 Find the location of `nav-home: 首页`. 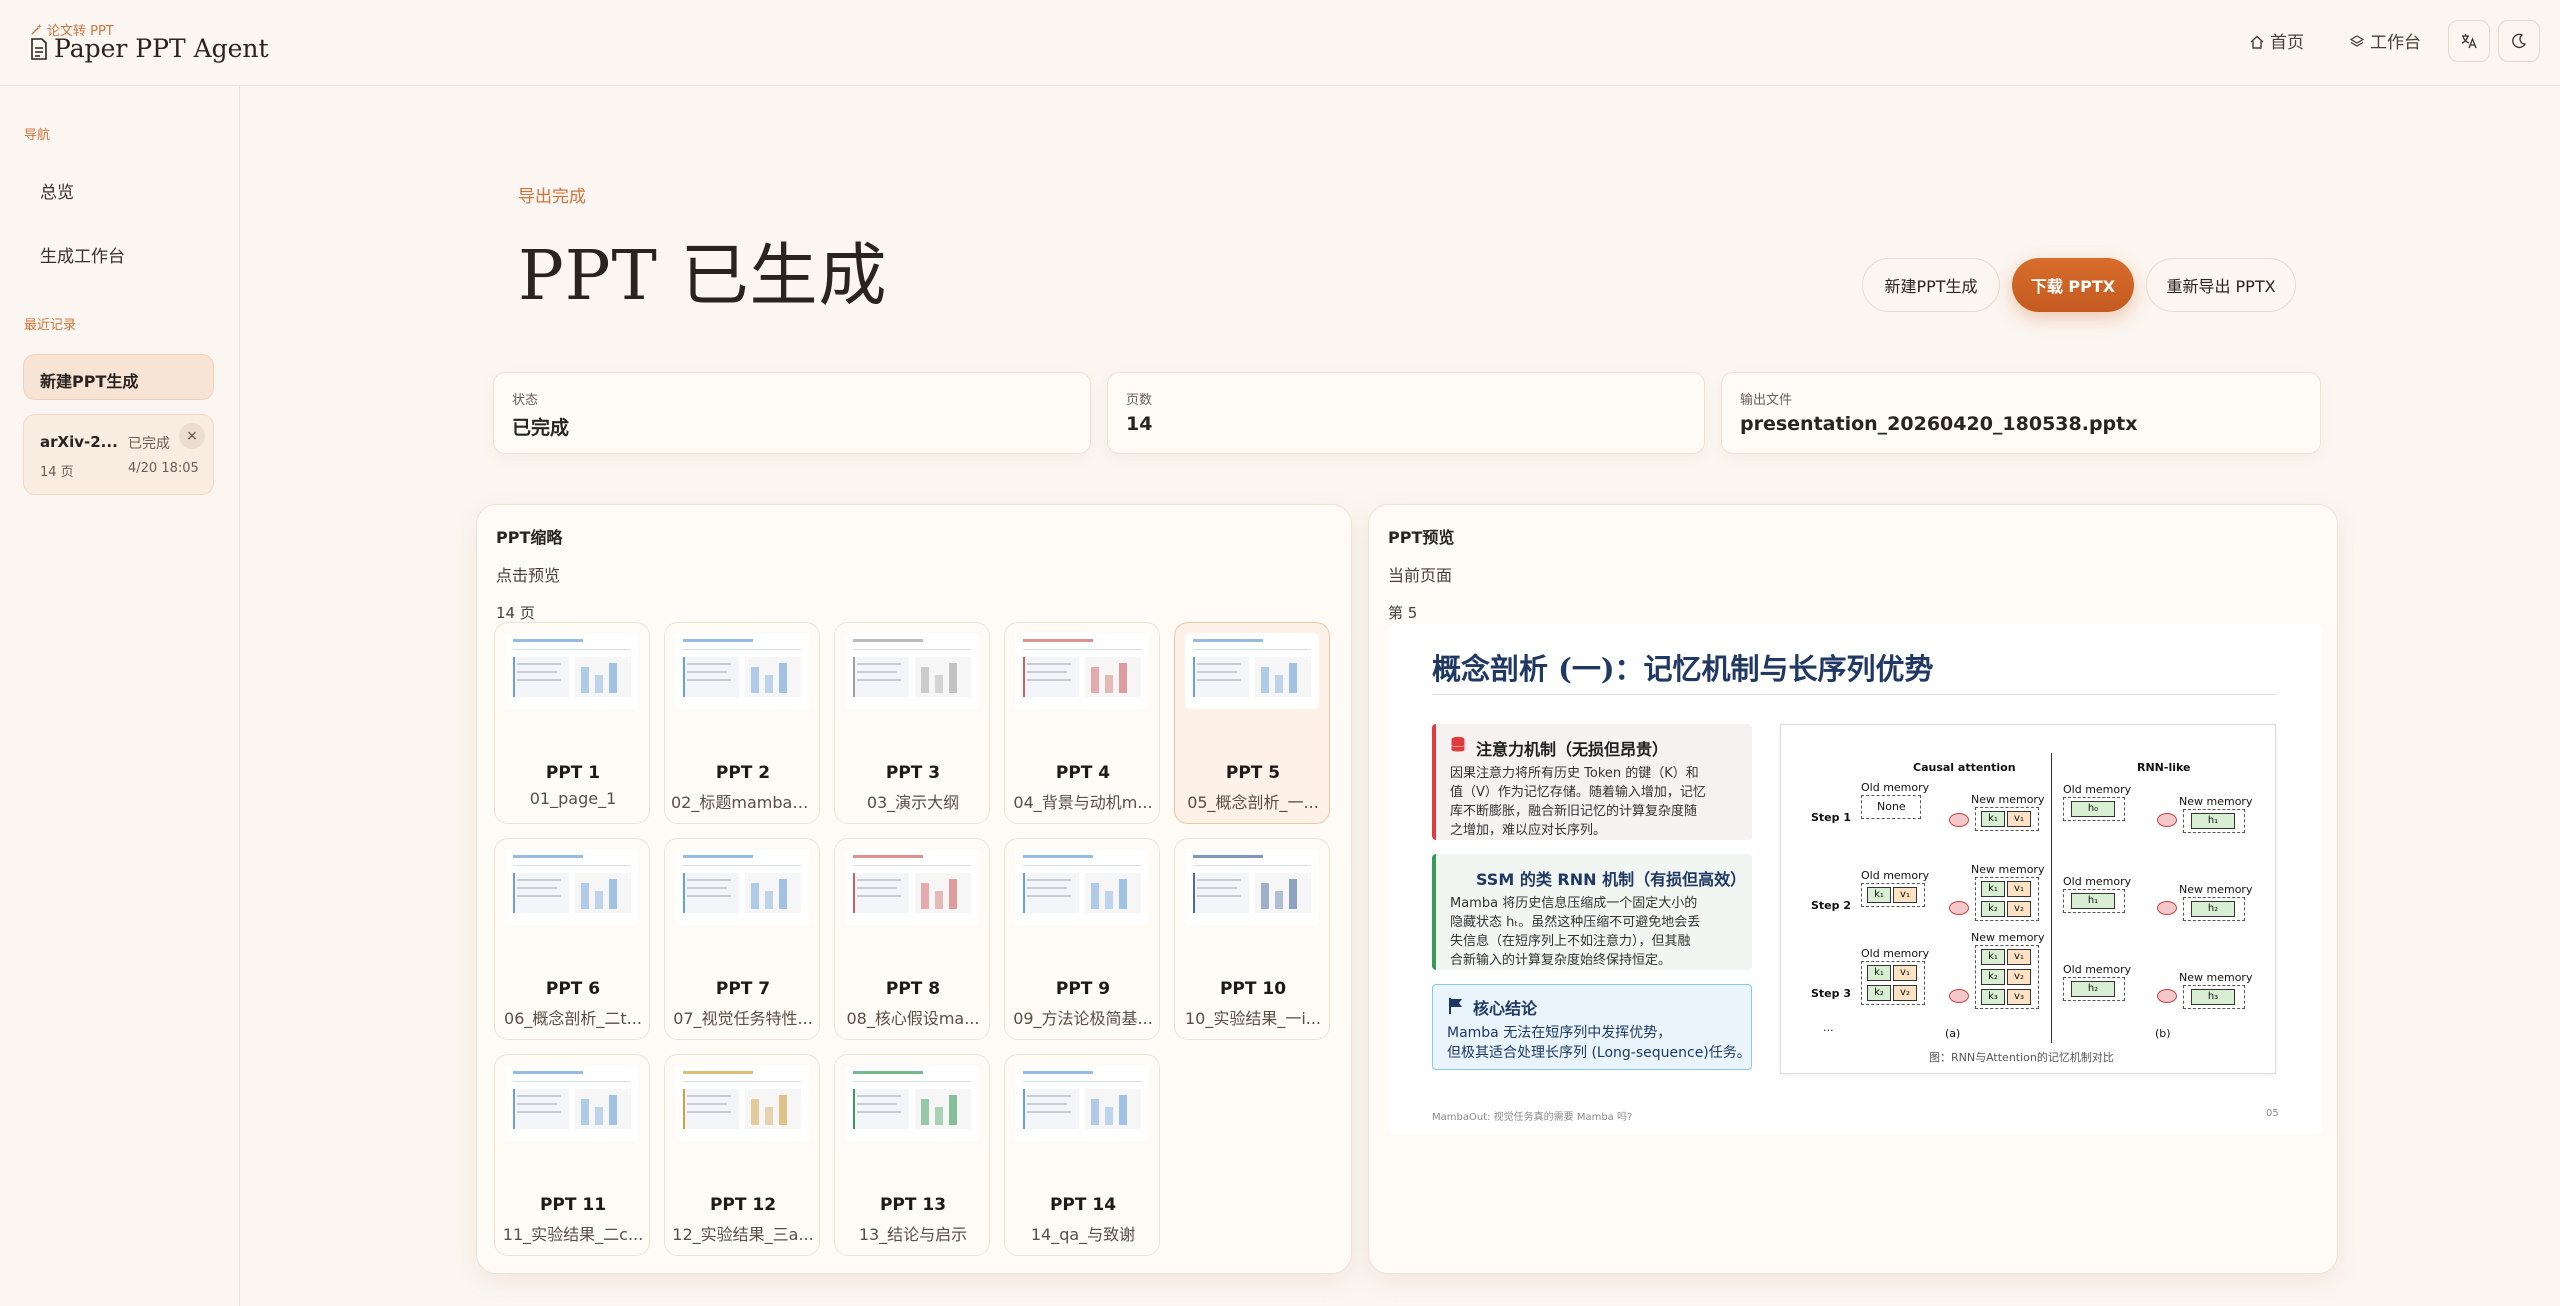

nav-home: 首页 is located at coordinates (2277, 40).